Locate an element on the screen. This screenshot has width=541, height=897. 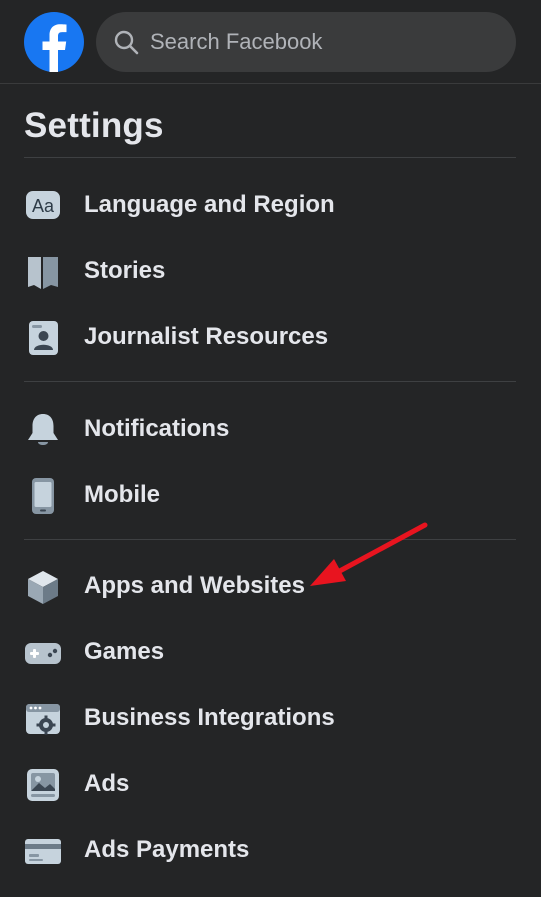
cube-icon is located at coordinates (43, 587).